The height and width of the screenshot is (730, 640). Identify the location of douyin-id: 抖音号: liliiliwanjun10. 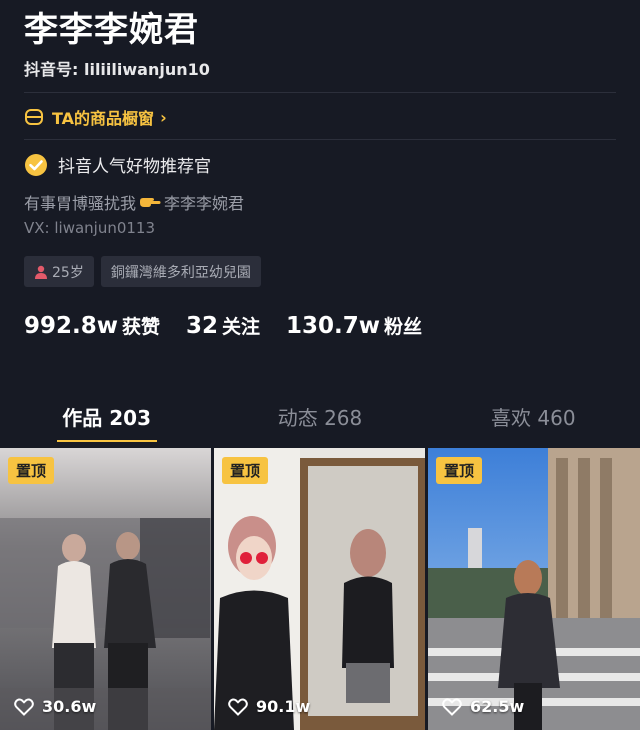
(117, 69).